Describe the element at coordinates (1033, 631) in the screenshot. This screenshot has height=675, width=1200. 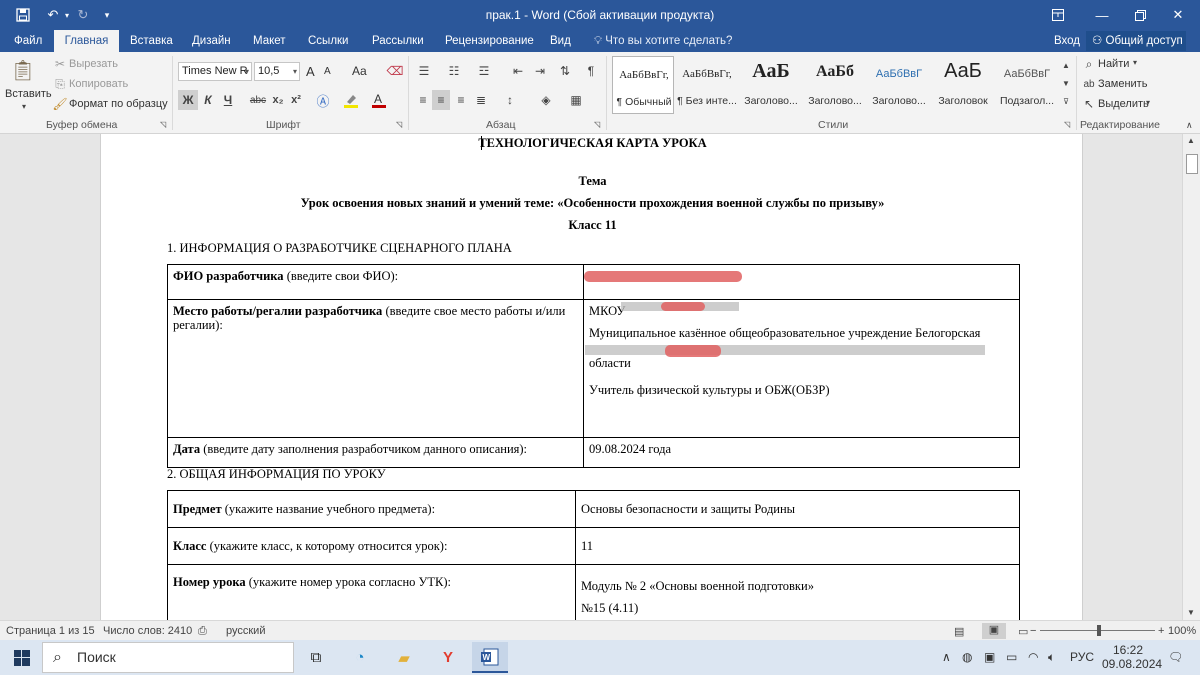
I see `zoom-out-icon: −` at that location.